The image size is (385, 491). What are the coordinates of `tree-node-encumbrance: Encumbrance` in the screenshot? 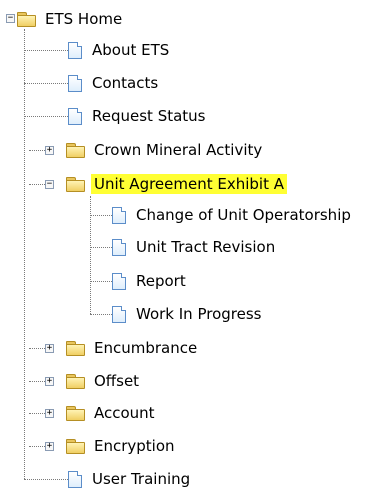 It's located at (133, 348).